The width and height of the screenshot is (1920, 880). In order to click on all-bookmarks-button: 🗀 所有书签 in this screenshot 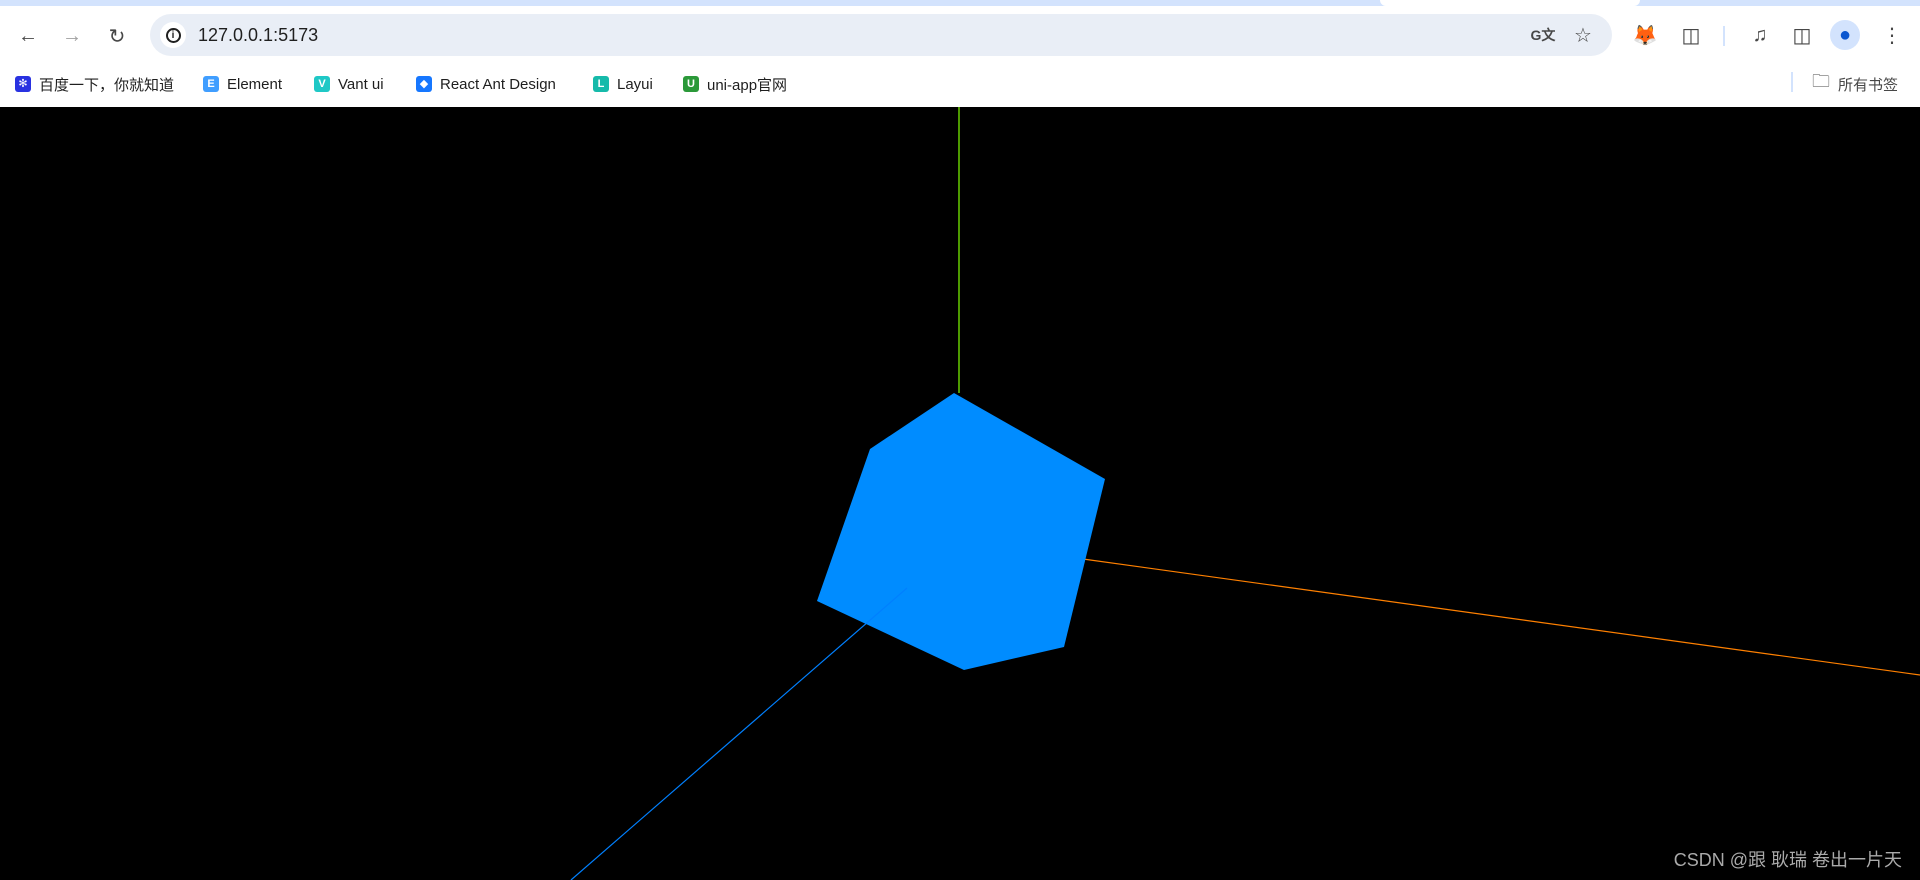, I will do `click(1855, 83)`.